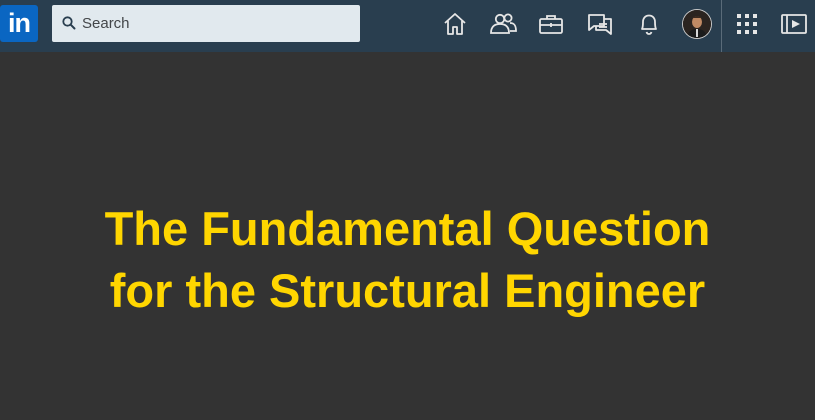 The width and height of the screenshot is (815, 420). Describe the element at coordinates (217, 23) in the screenshot. I see `search-input` at that location.